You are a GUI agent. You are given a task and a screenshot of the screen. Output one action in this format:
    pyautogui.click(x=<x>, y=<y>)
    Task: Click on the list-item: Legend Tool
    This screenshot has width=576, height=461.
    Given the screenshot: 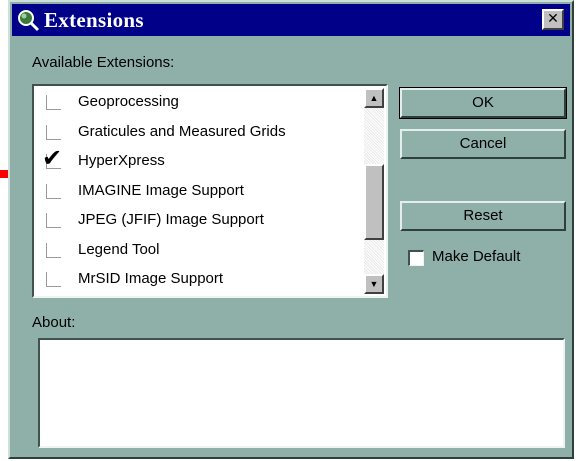 What is the action you would take?
    pyautogui.click(x=193, y=251)
    